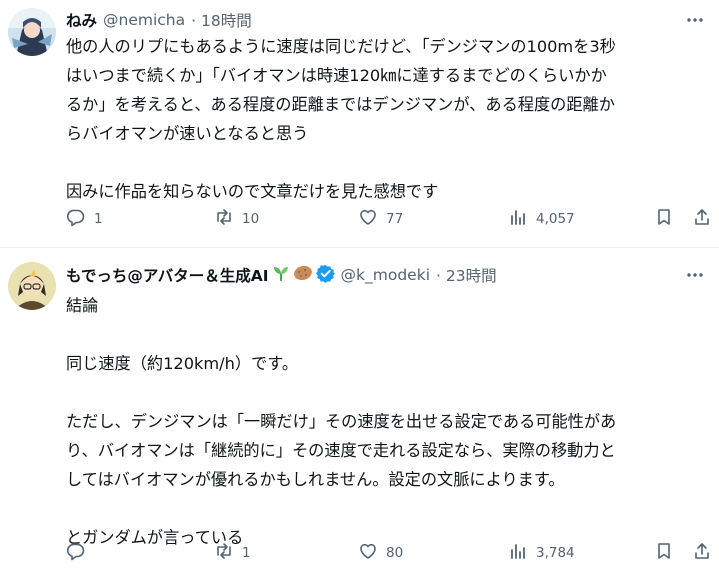  What do you see at coordinates (466, 275) in the screenshot?
I see `timestamp: · 23時間` at bounding box center [466, 275].